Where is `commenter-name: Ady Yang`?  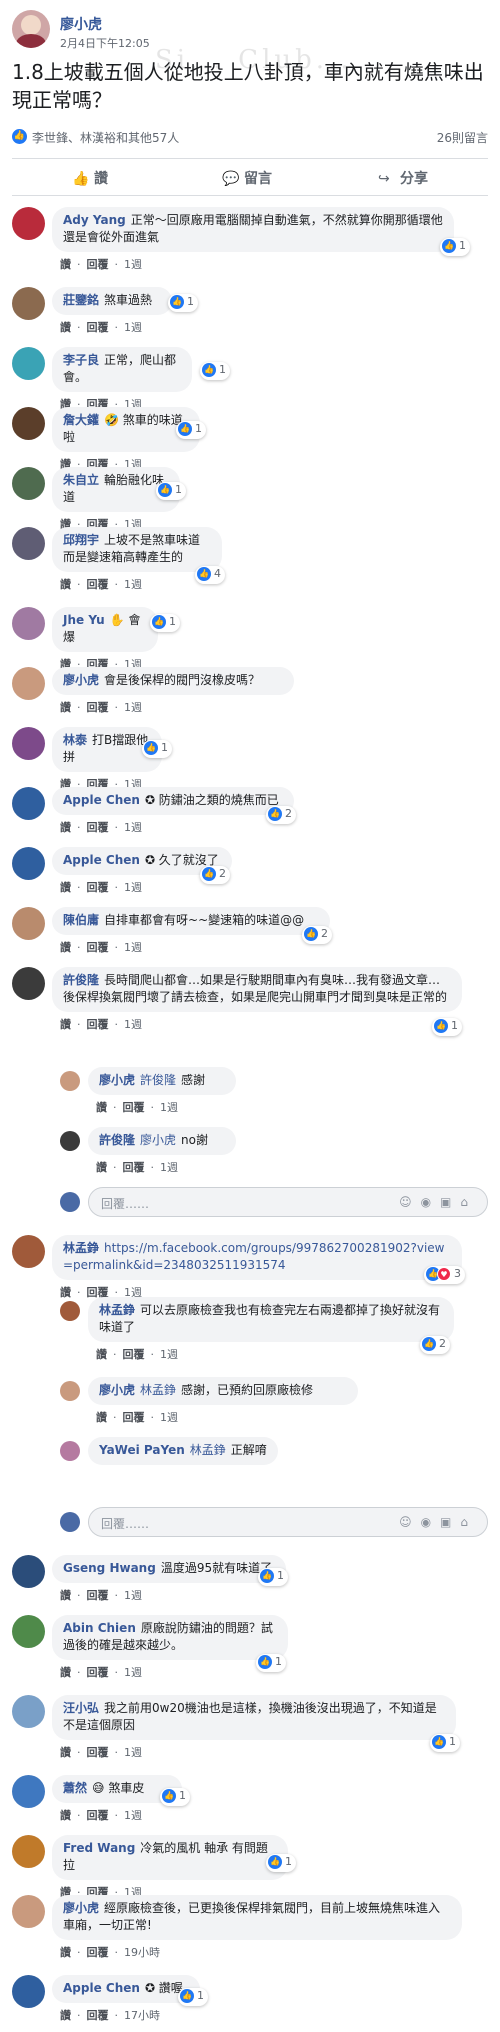
commenter-name: Ady Yang is located at coordinates (94, 220).